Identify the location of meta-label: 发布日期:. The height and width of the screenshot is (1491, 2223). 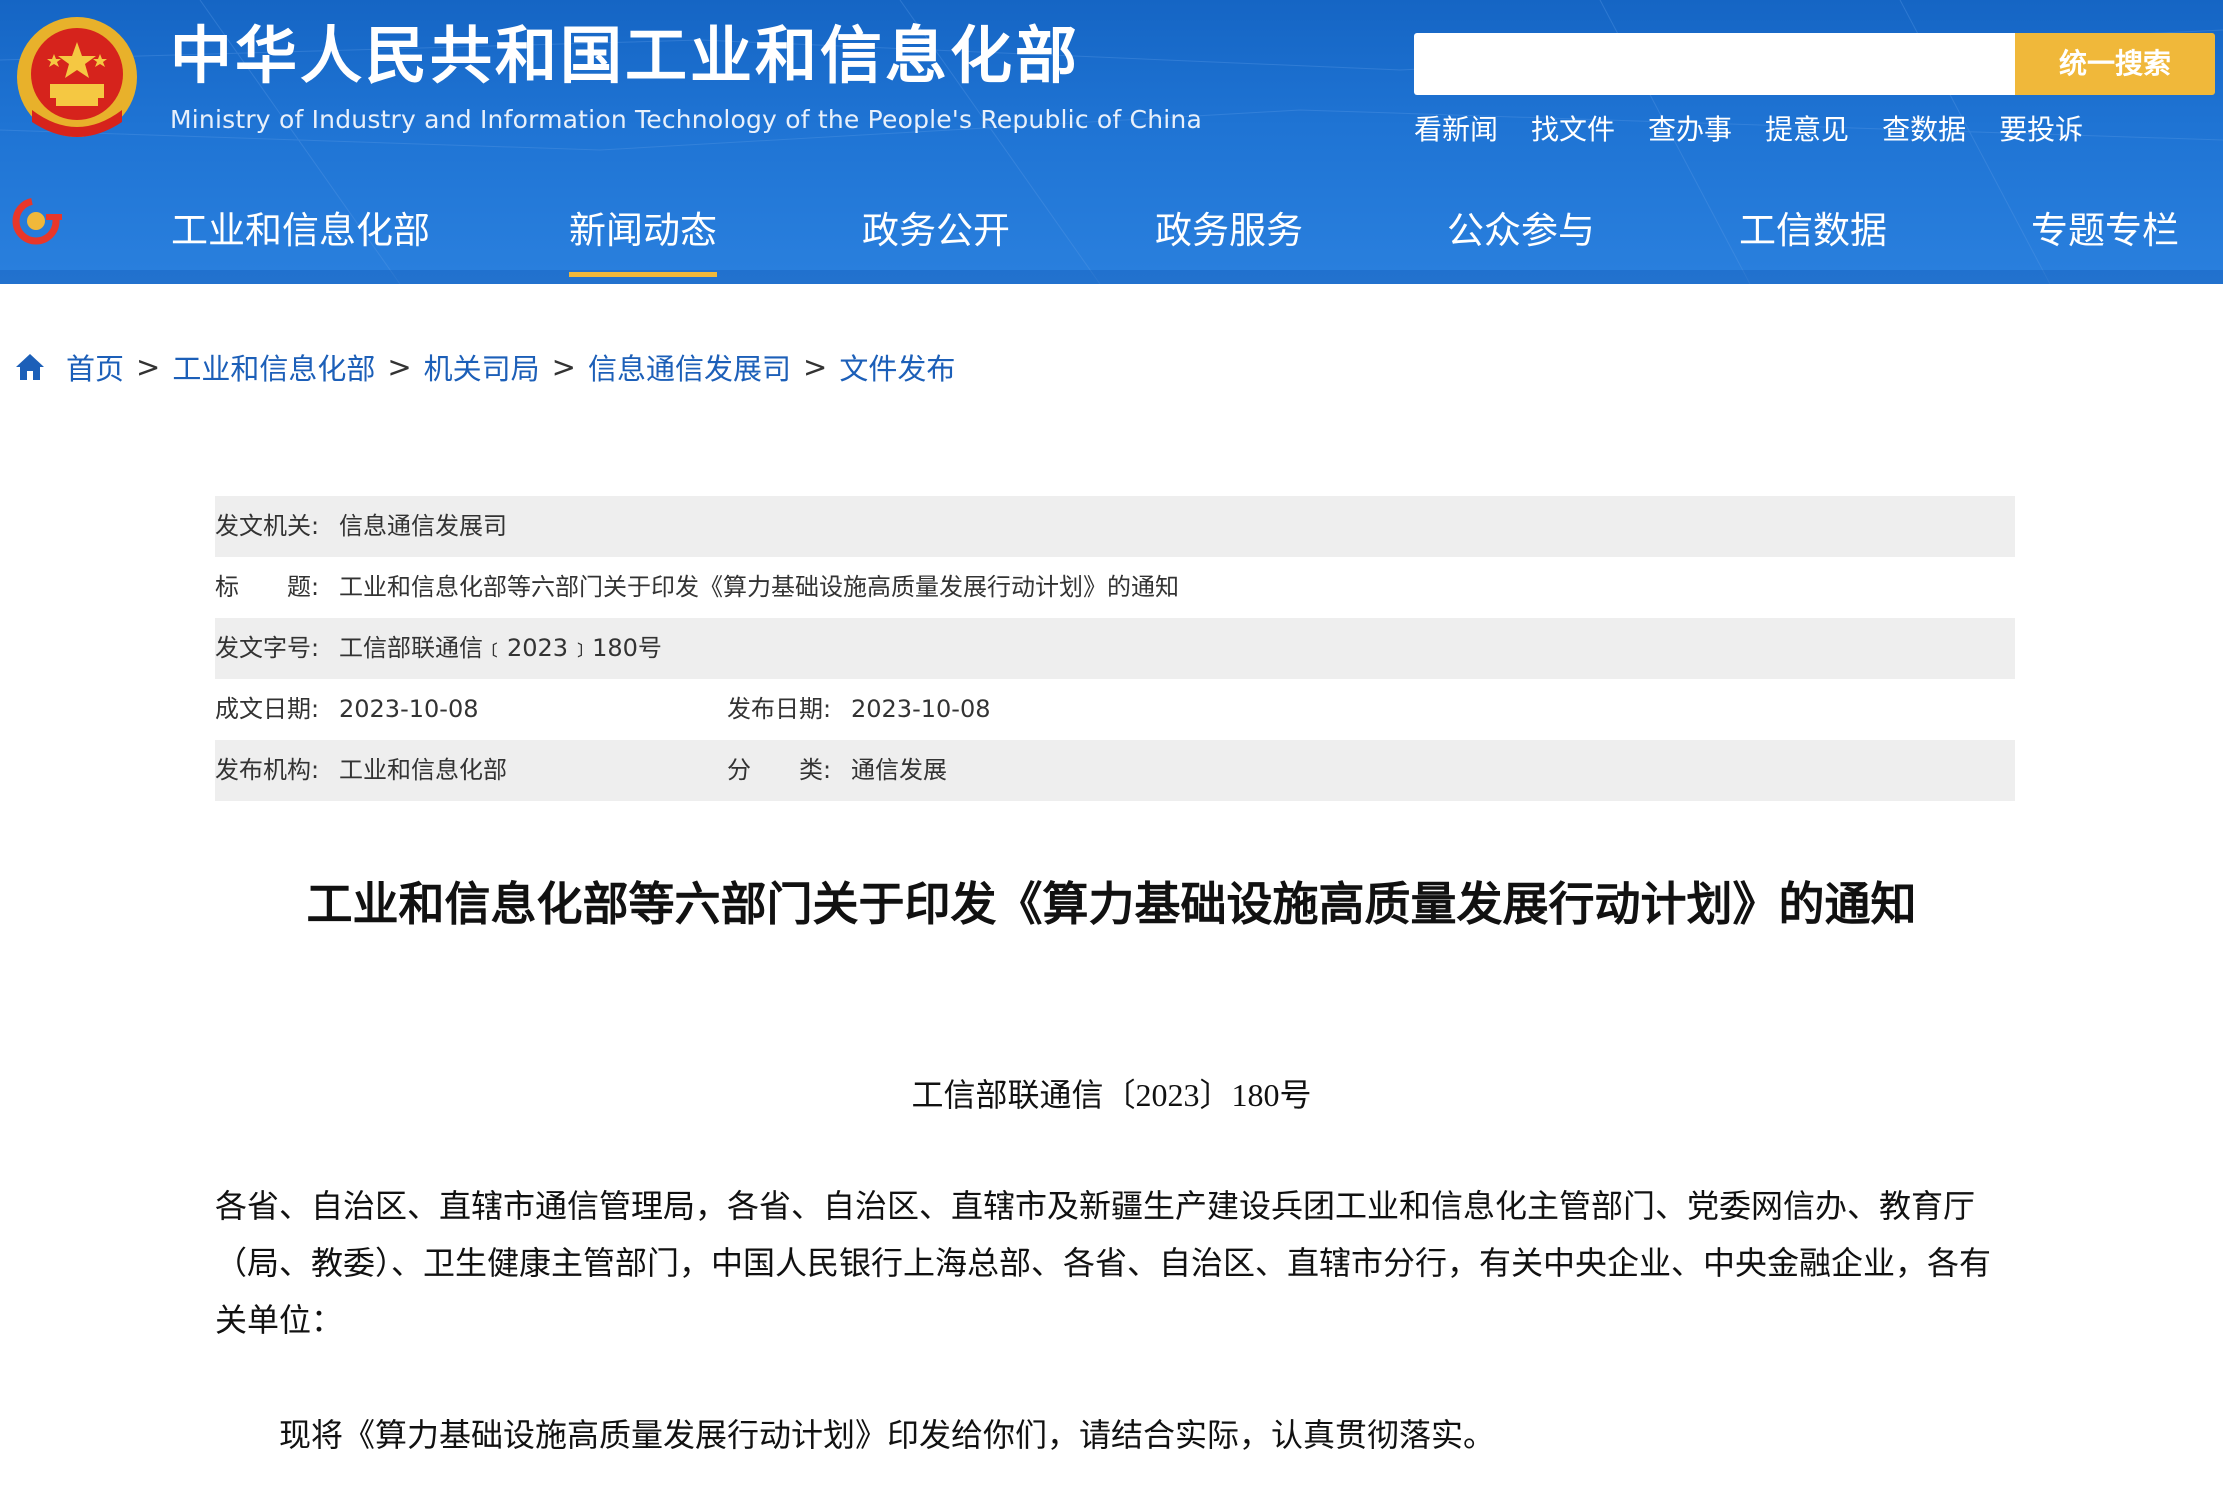
(779, 709).